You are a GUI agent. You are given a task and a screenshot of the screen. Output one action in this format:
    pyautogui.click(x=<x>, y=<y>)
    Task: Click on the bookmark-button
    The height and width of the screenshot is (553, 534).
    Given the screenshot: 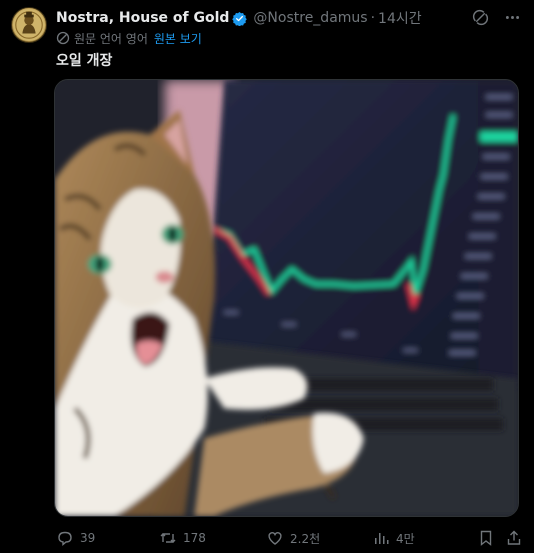 What is the action you would take?
    pyautogui.click(x=489, y=538)
    